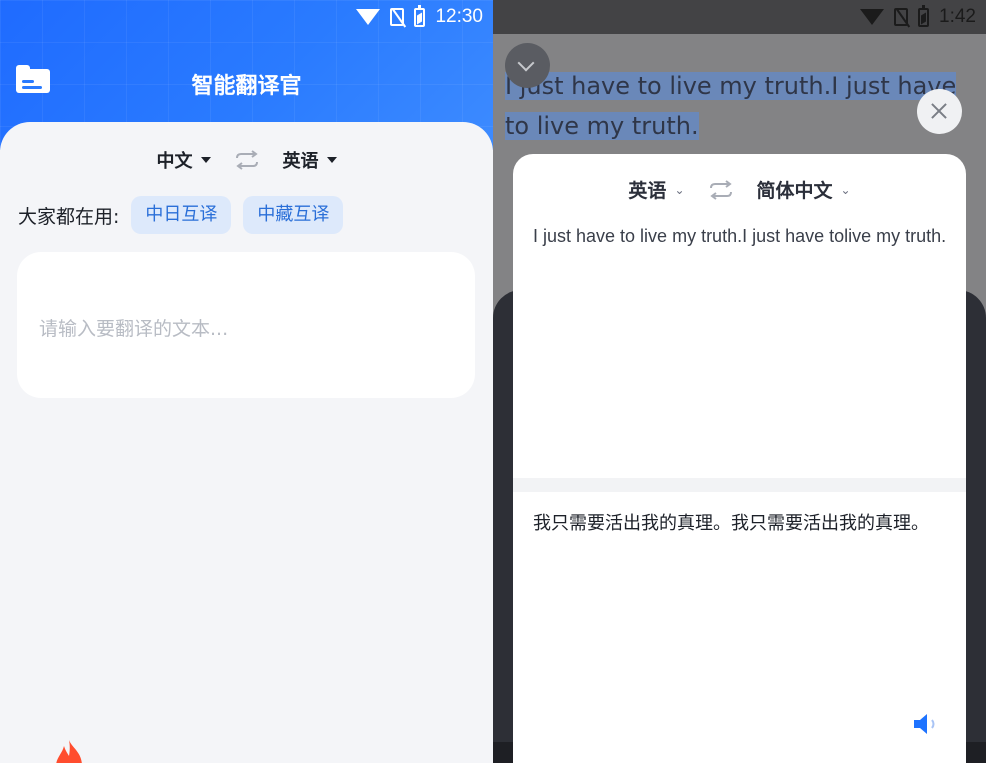 This screenshot has height=763, width=986. I want to click on status-time: 12:30, so click(459, 16).